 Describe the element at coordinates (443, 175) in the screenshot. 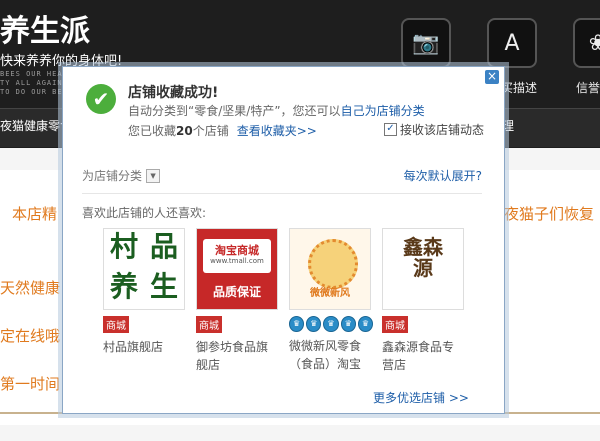

I see `default-expand-link: 每次默认展开?` at that location.